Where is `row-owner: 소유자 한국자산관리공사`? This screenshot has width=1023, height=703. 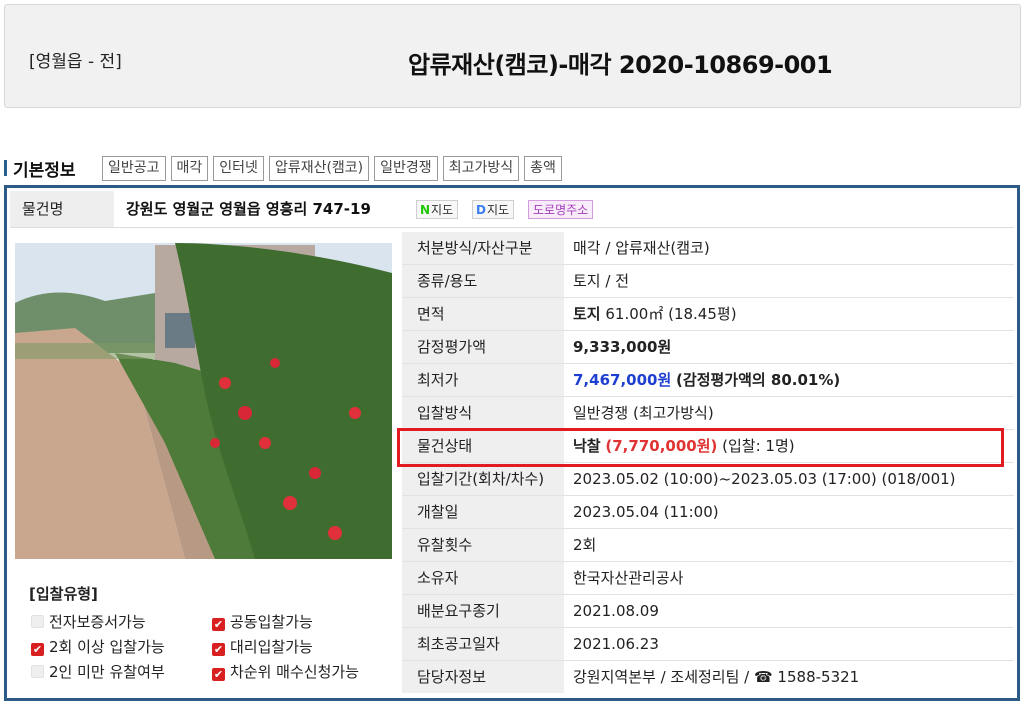 row-owner: 소유자 한국자산관리공사 is located at coordinates (708, 578).